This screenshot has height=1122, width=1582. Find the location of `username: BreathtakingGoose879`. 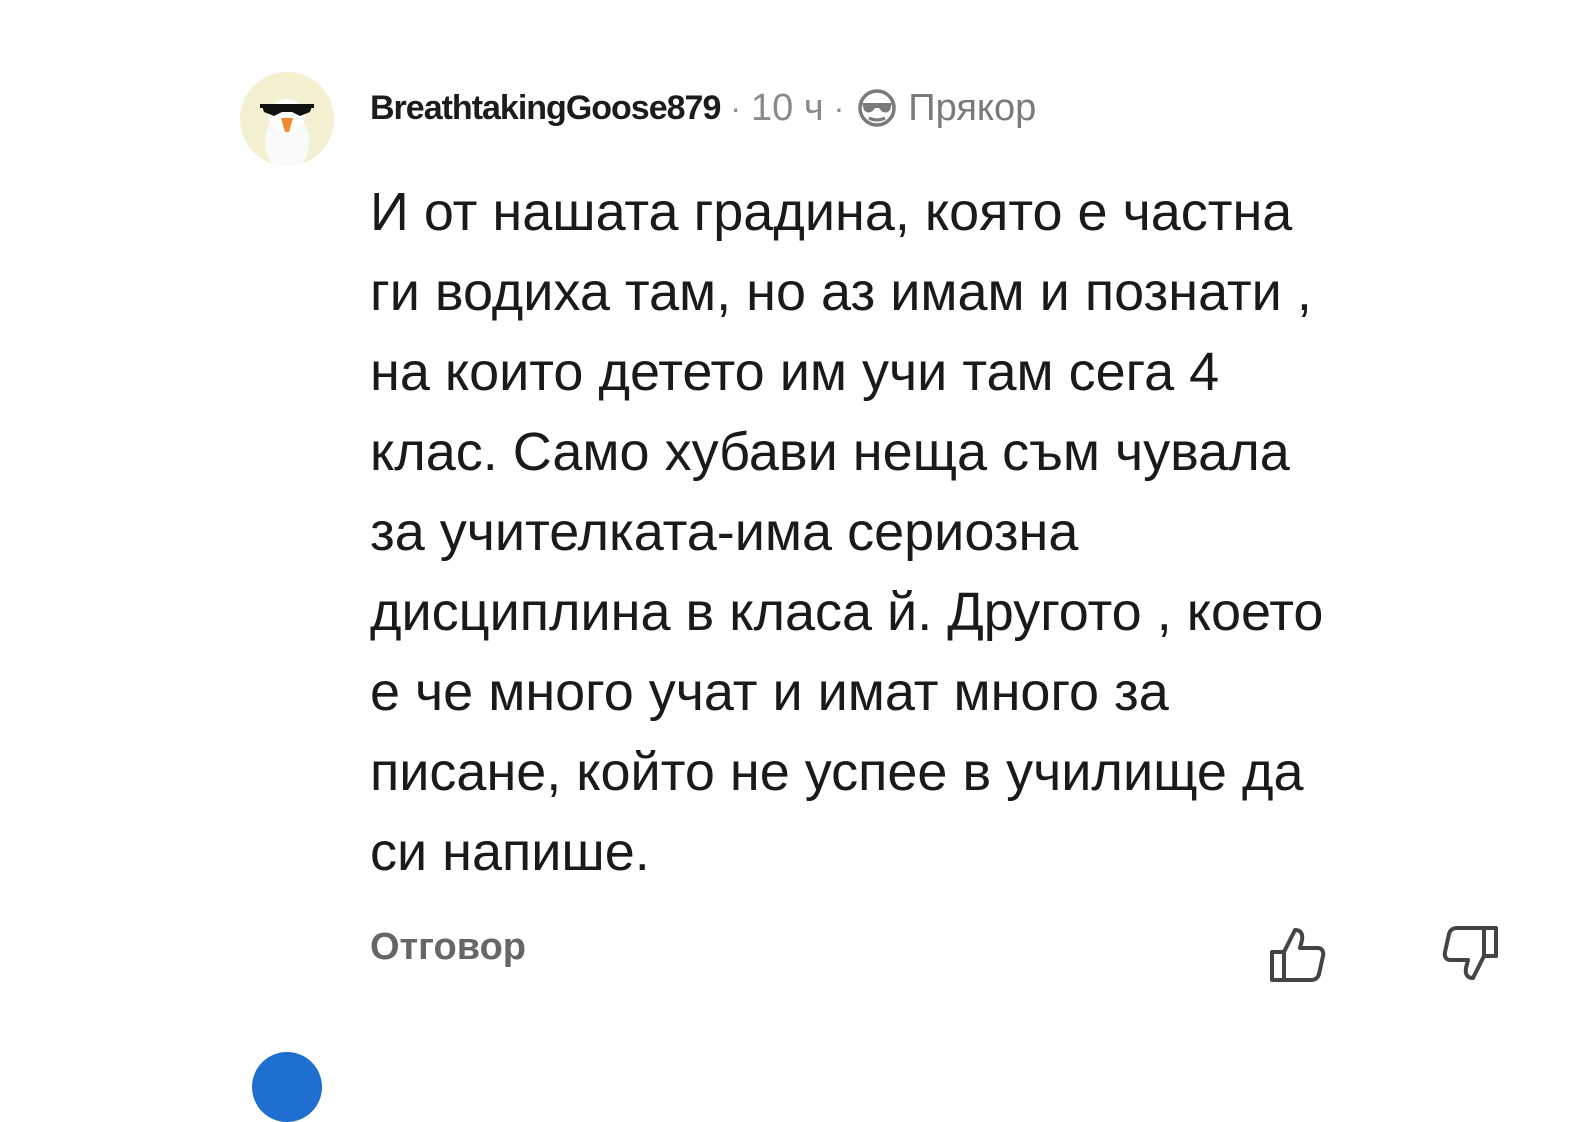

username: BreathtakingGoose879 is located at coordinates (545, 108).